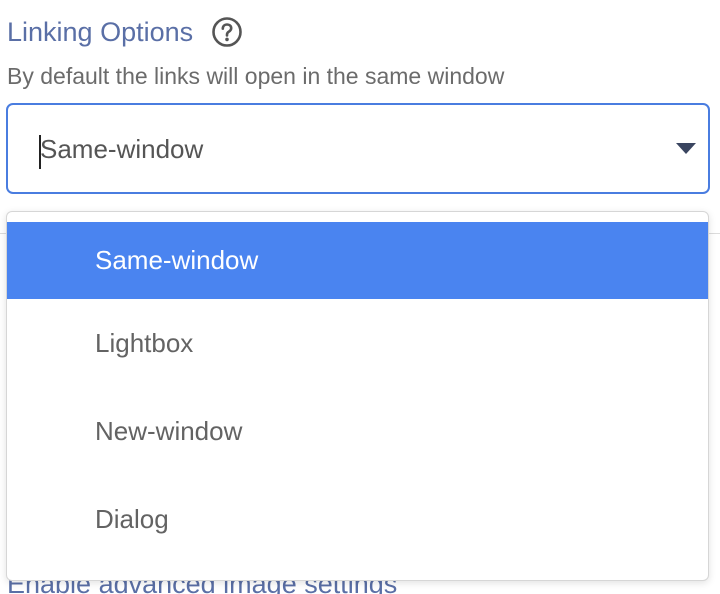 This screenshot has width=720, height=594. I want to click on question-circle-icon, so click(227, 32).